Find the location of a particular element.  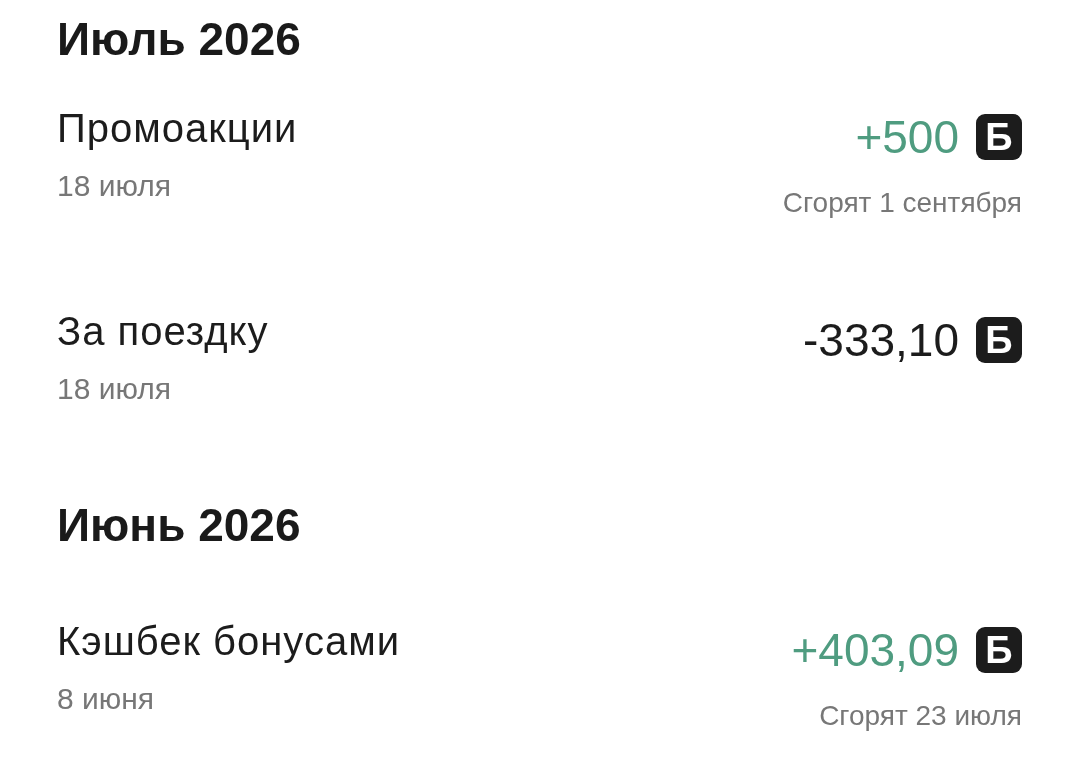

transaction-title: Промоакции is located at coordinates (177, 128).